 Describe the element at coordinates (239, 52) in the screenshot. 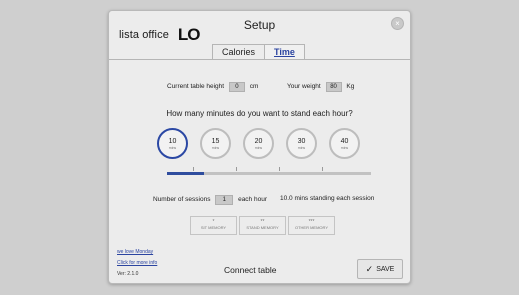

I see `tab-calories: Calories` at that location.